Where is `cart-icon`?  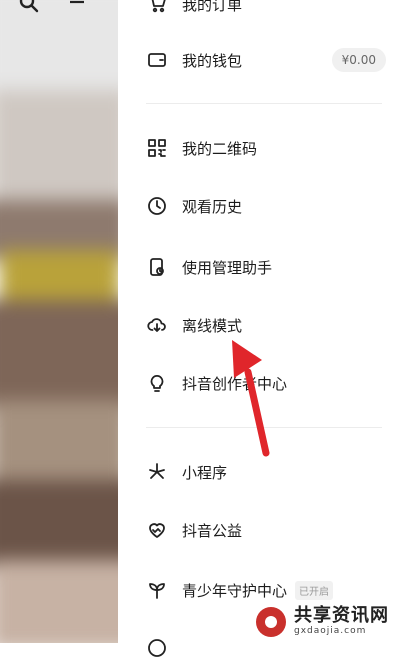
cart-icon is located at coordinates (157, 7).